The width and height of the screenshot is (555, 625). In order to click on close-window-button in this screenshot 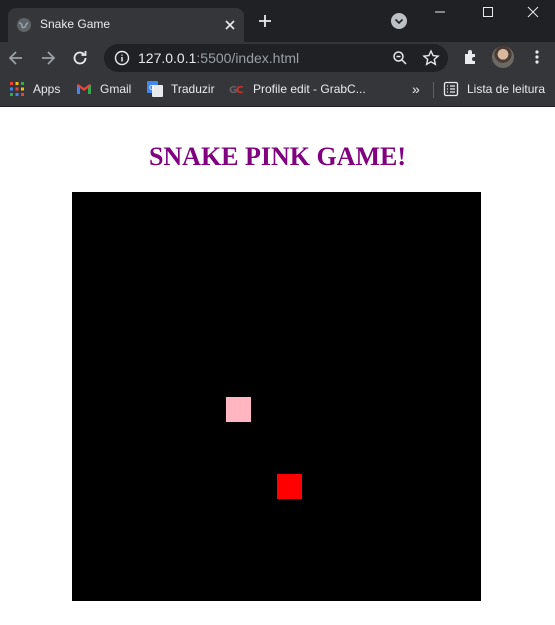, I will do `click(533, 12)`.